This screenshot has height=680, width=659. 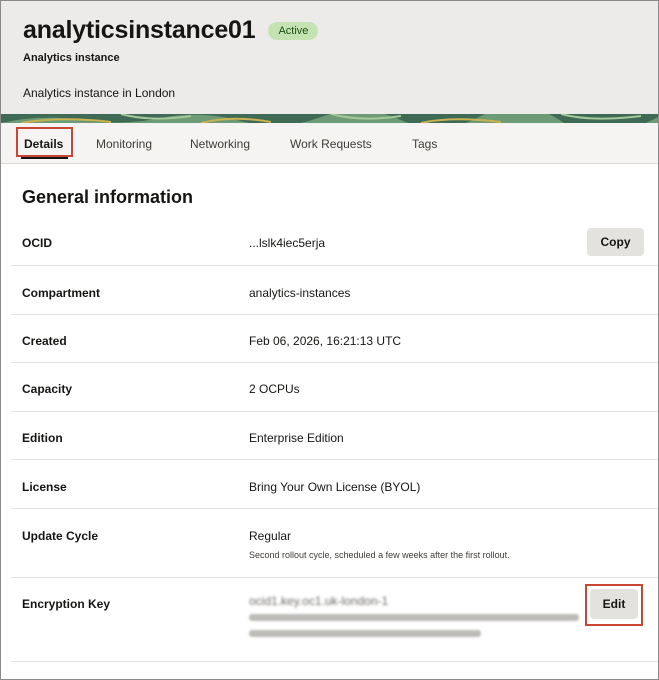 I want to click on row-compartment: Compartment analytics-instances, so click(x=334, y=290).